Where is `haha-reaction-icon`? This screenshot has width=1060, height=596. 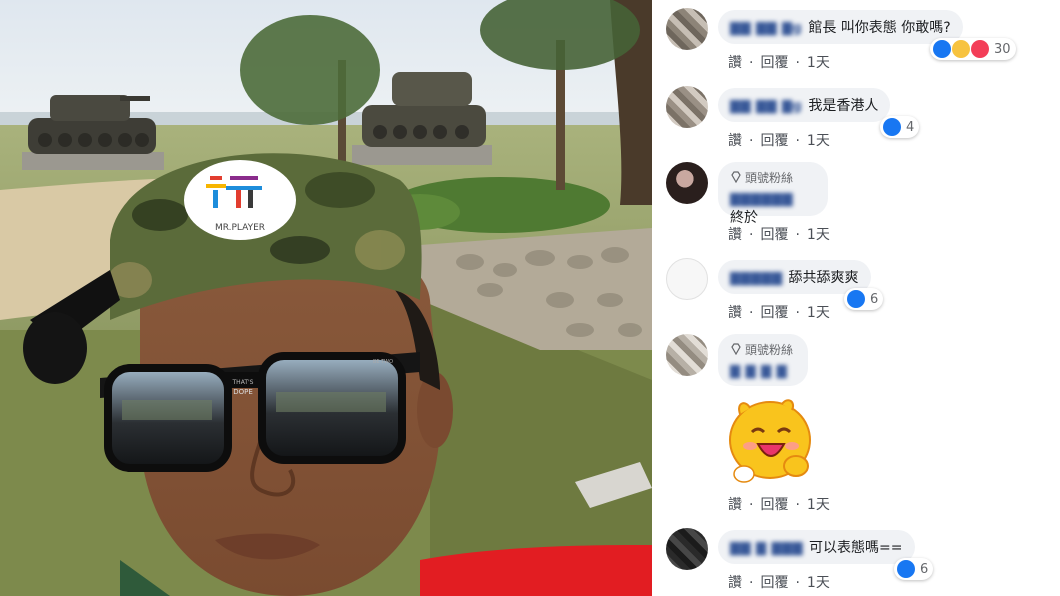
haha-reaction-icon is located at coordinates (961, 49).